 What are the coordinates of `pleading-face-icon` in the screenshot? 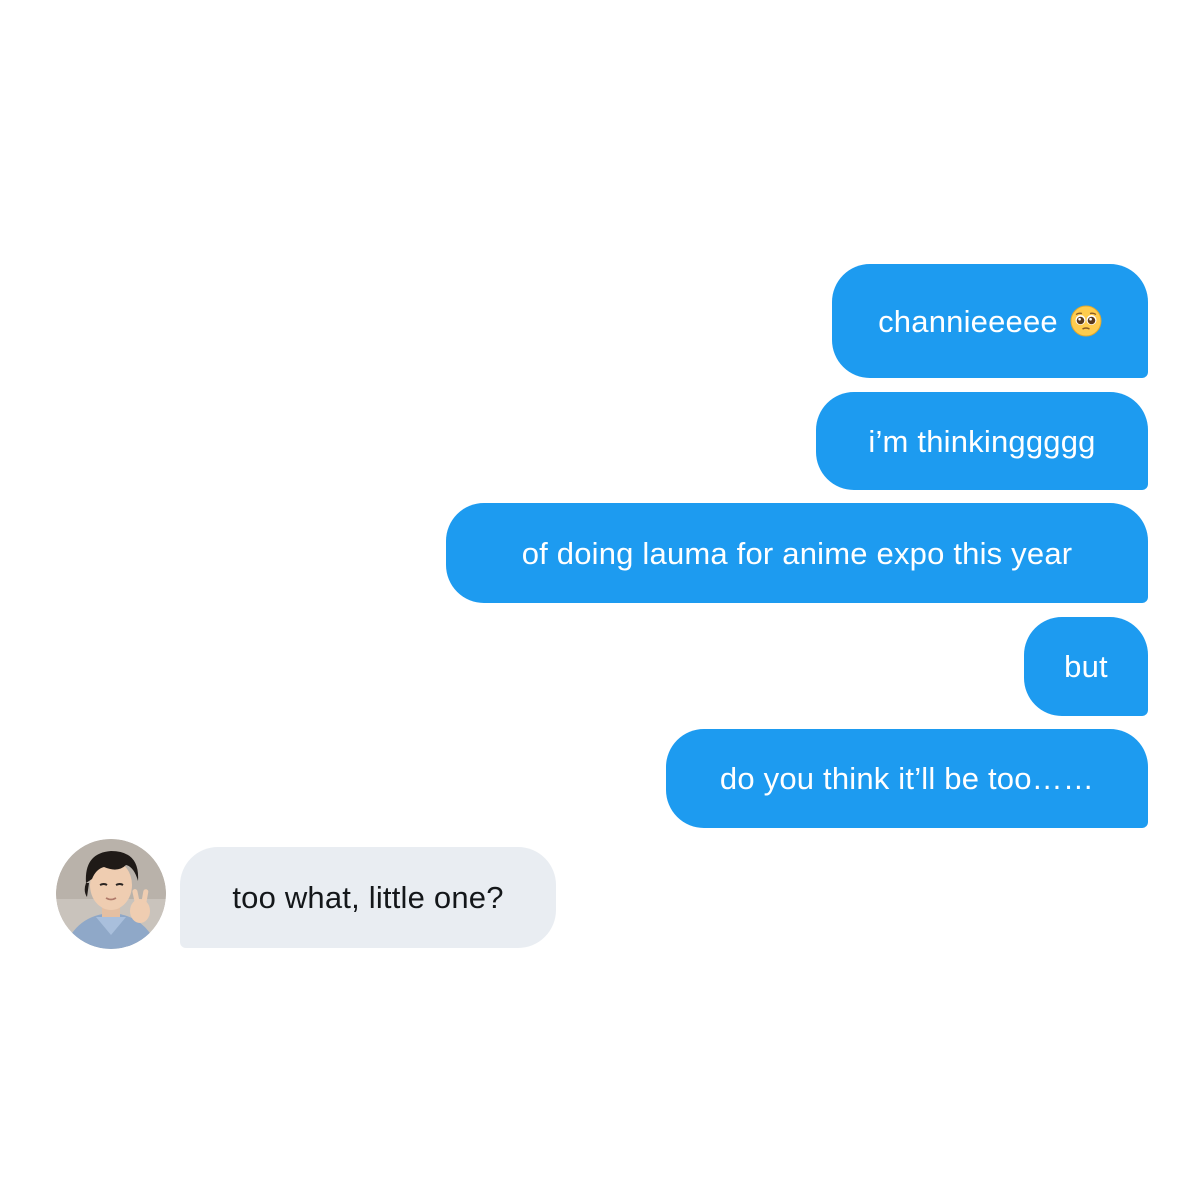 It's located at (1086, 321).